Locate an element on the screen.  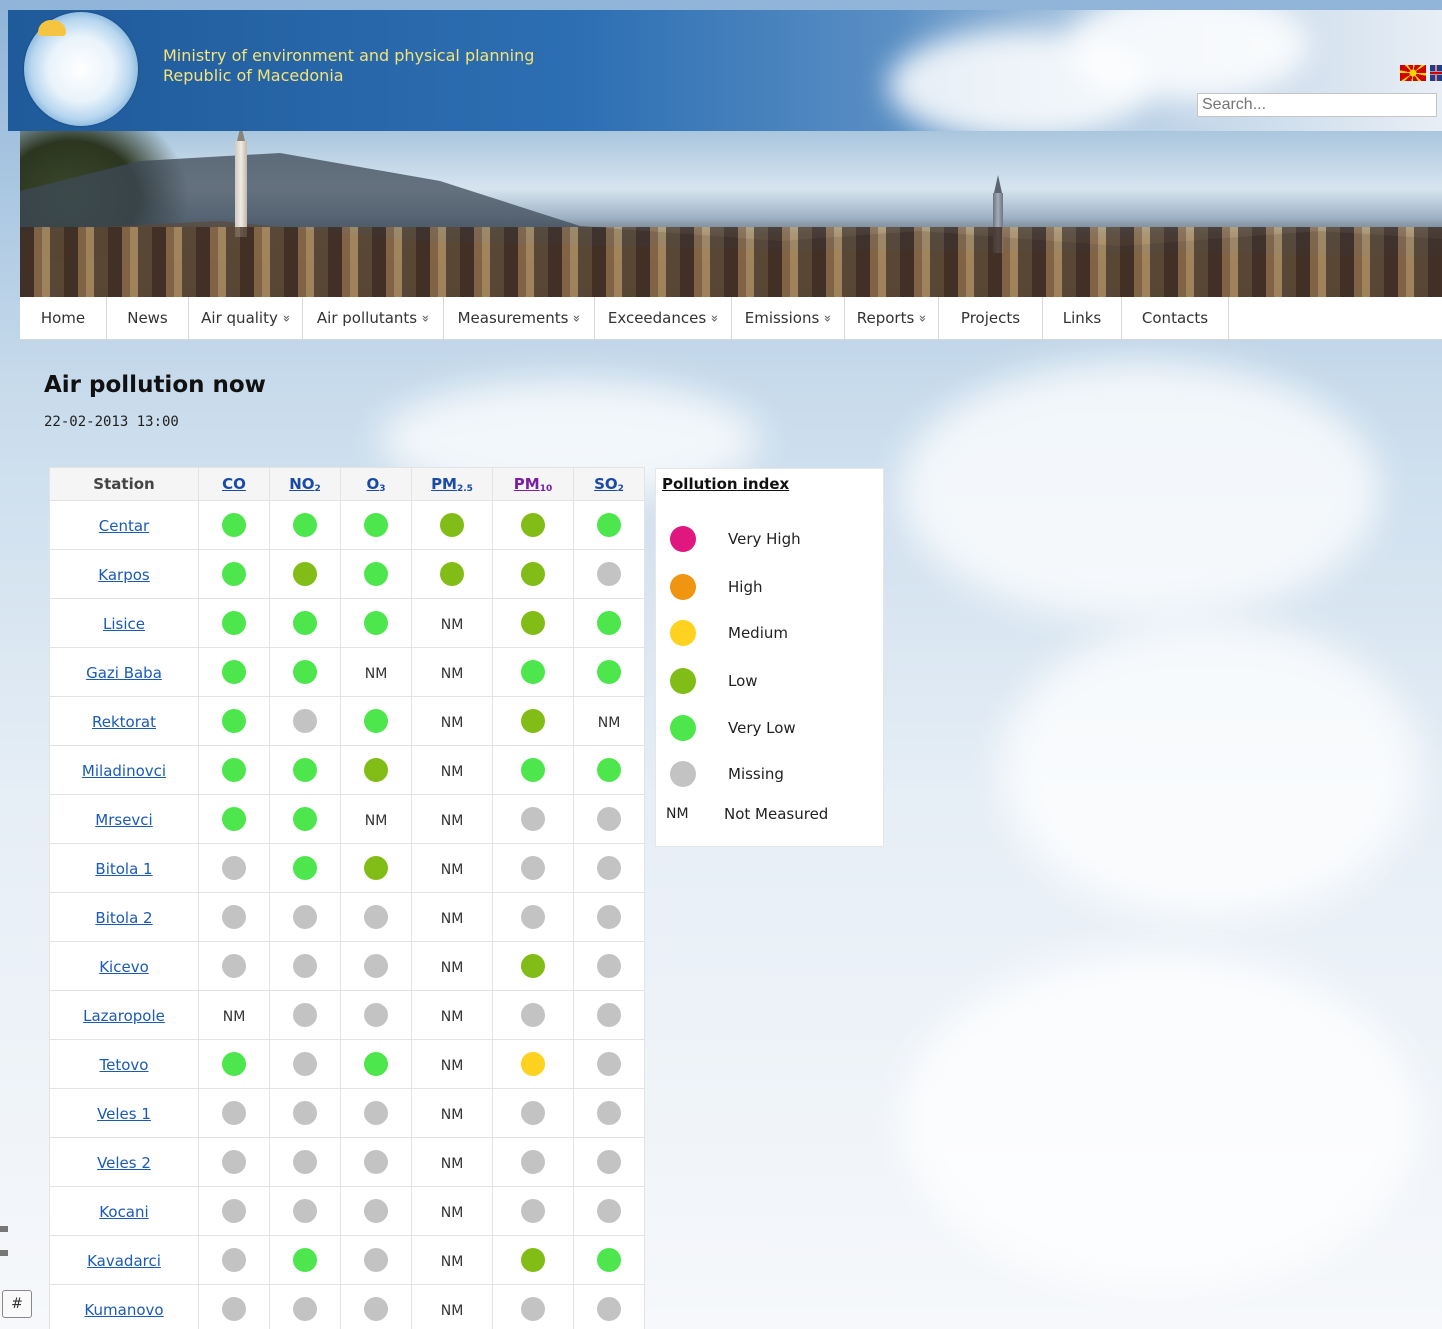
ministry-logo is located at coordinates (81, 69).